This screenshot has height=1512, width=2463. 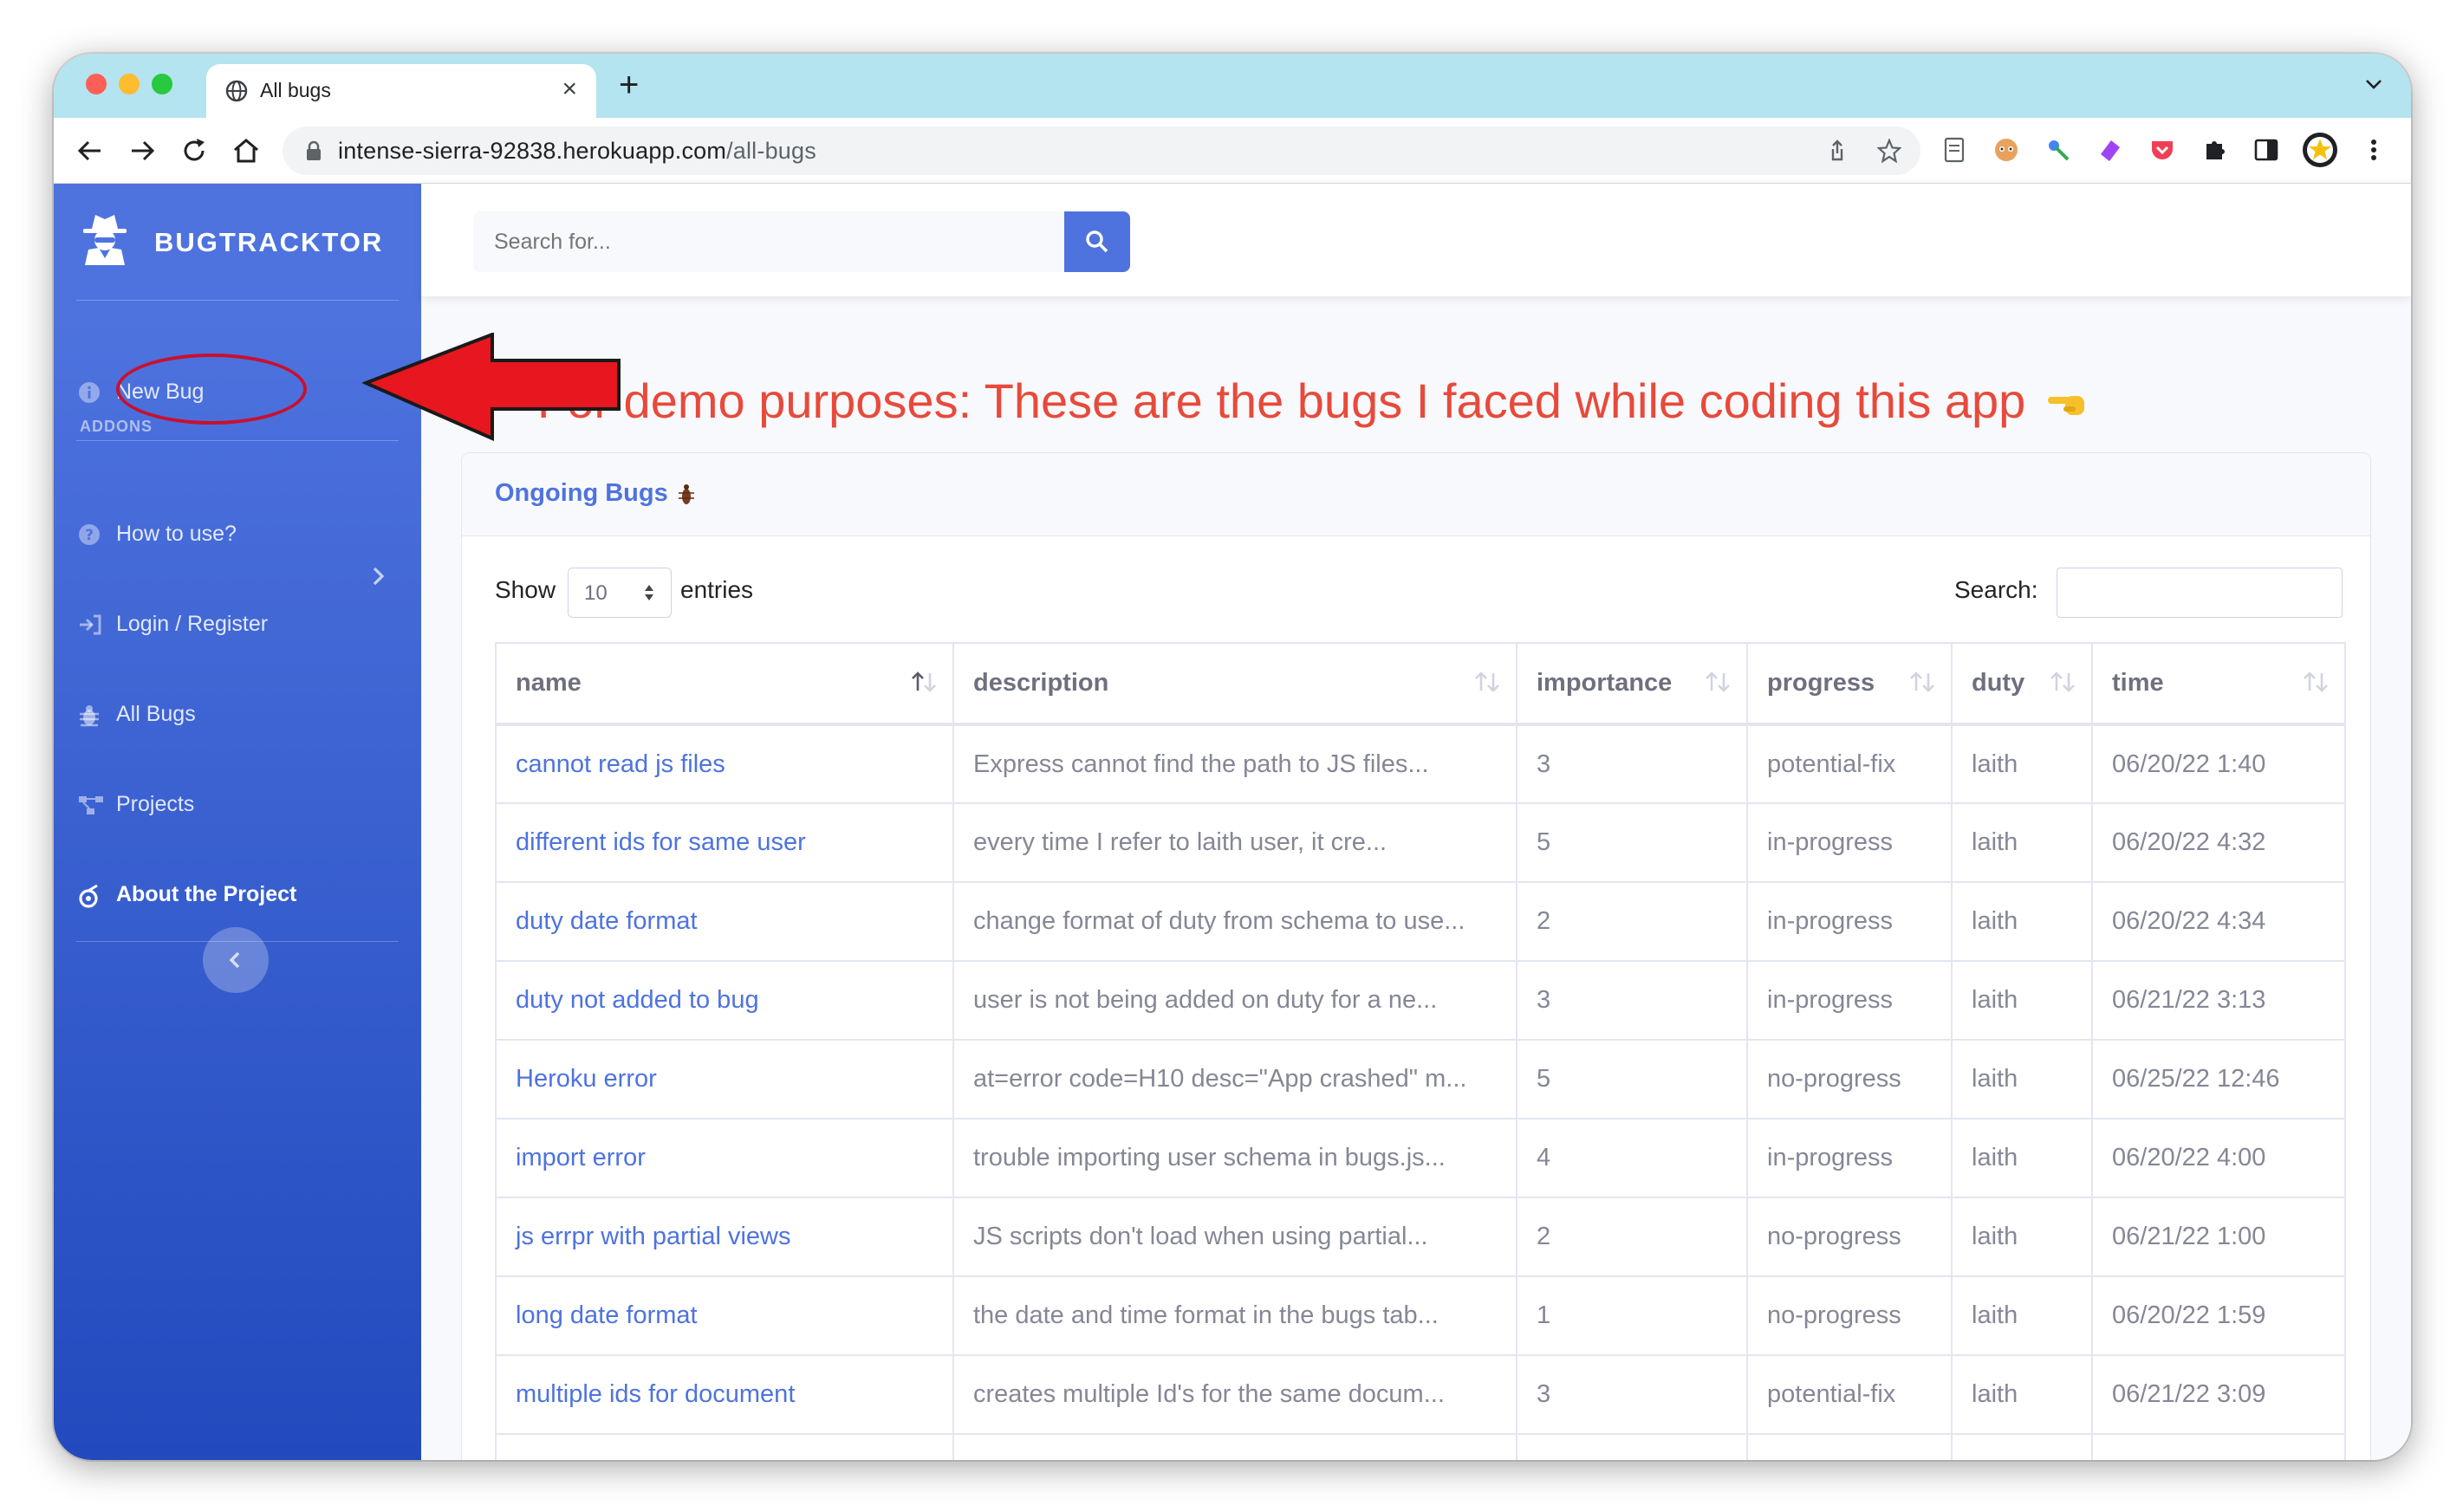 I want to click on bug-time-cell: 06/21/22 1:00, so click(x=2218, y=1237).